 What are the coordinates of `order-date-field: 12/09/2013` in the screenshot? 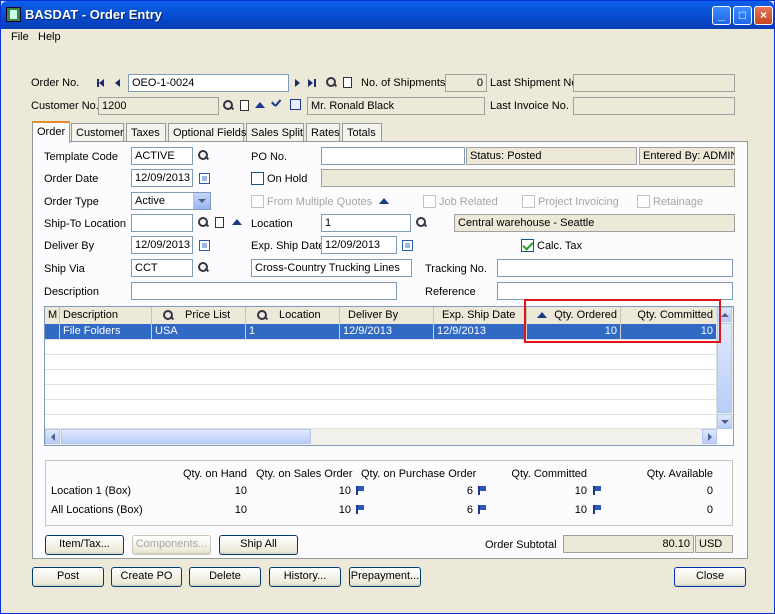 It's located at (162, 178).